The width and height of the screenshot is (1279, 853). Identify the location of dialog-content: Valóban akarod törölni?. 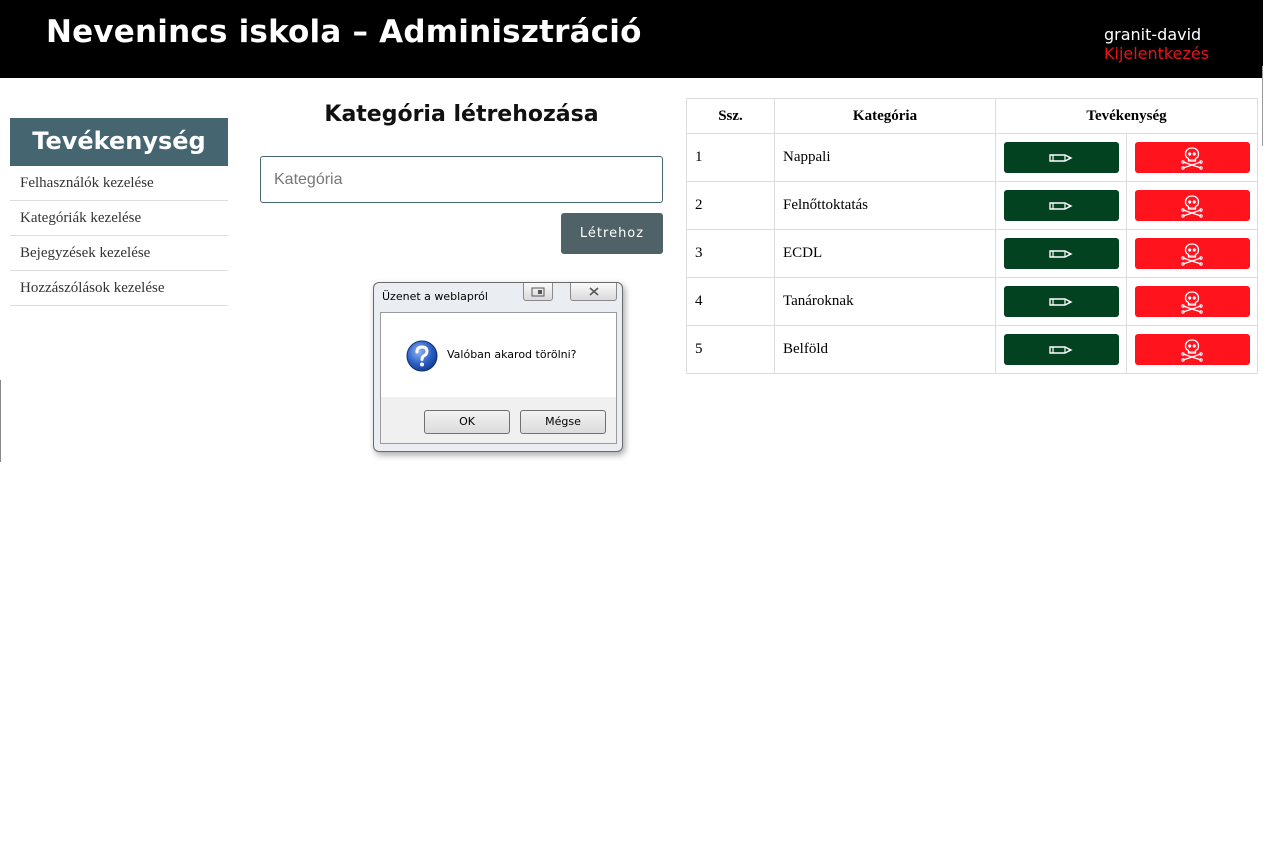
(498, 355).